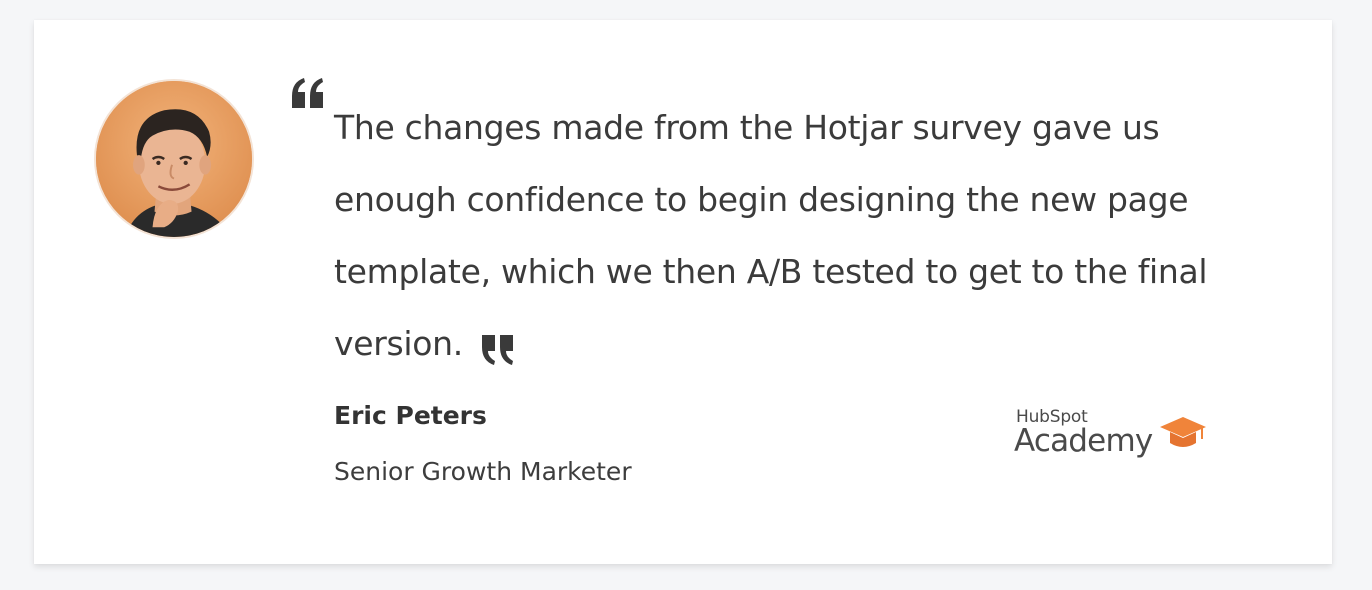  I want to click on avatar-photo, so click(174, 159).